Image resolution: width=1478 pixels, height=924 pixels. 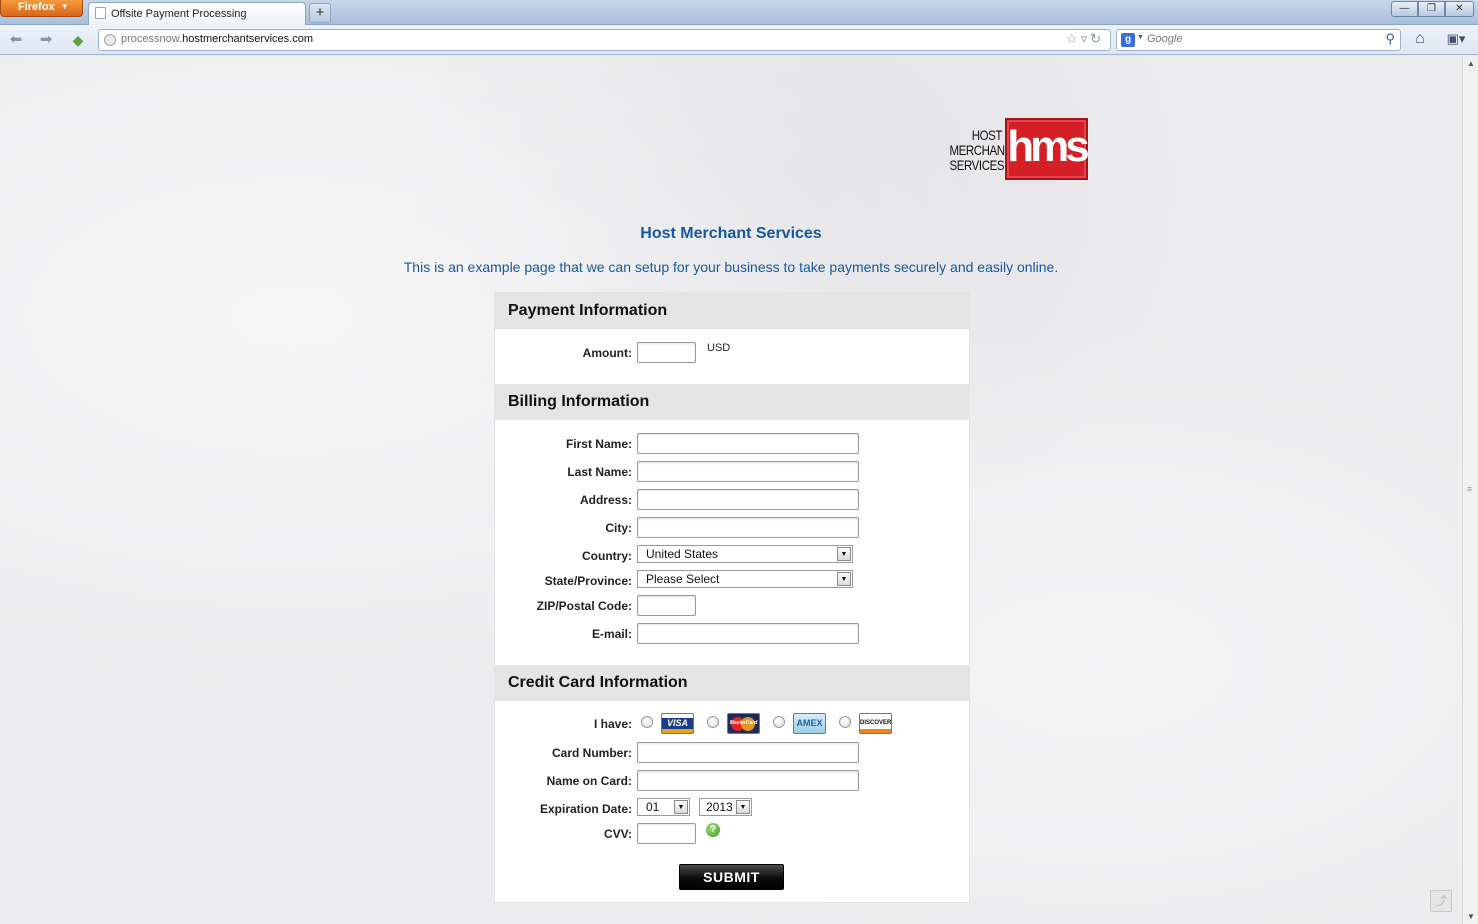 What do you see at coordinates (745, 579) in the screenshot?
I see `state-select: Please Select ▼` at bounding box center [745, 579].